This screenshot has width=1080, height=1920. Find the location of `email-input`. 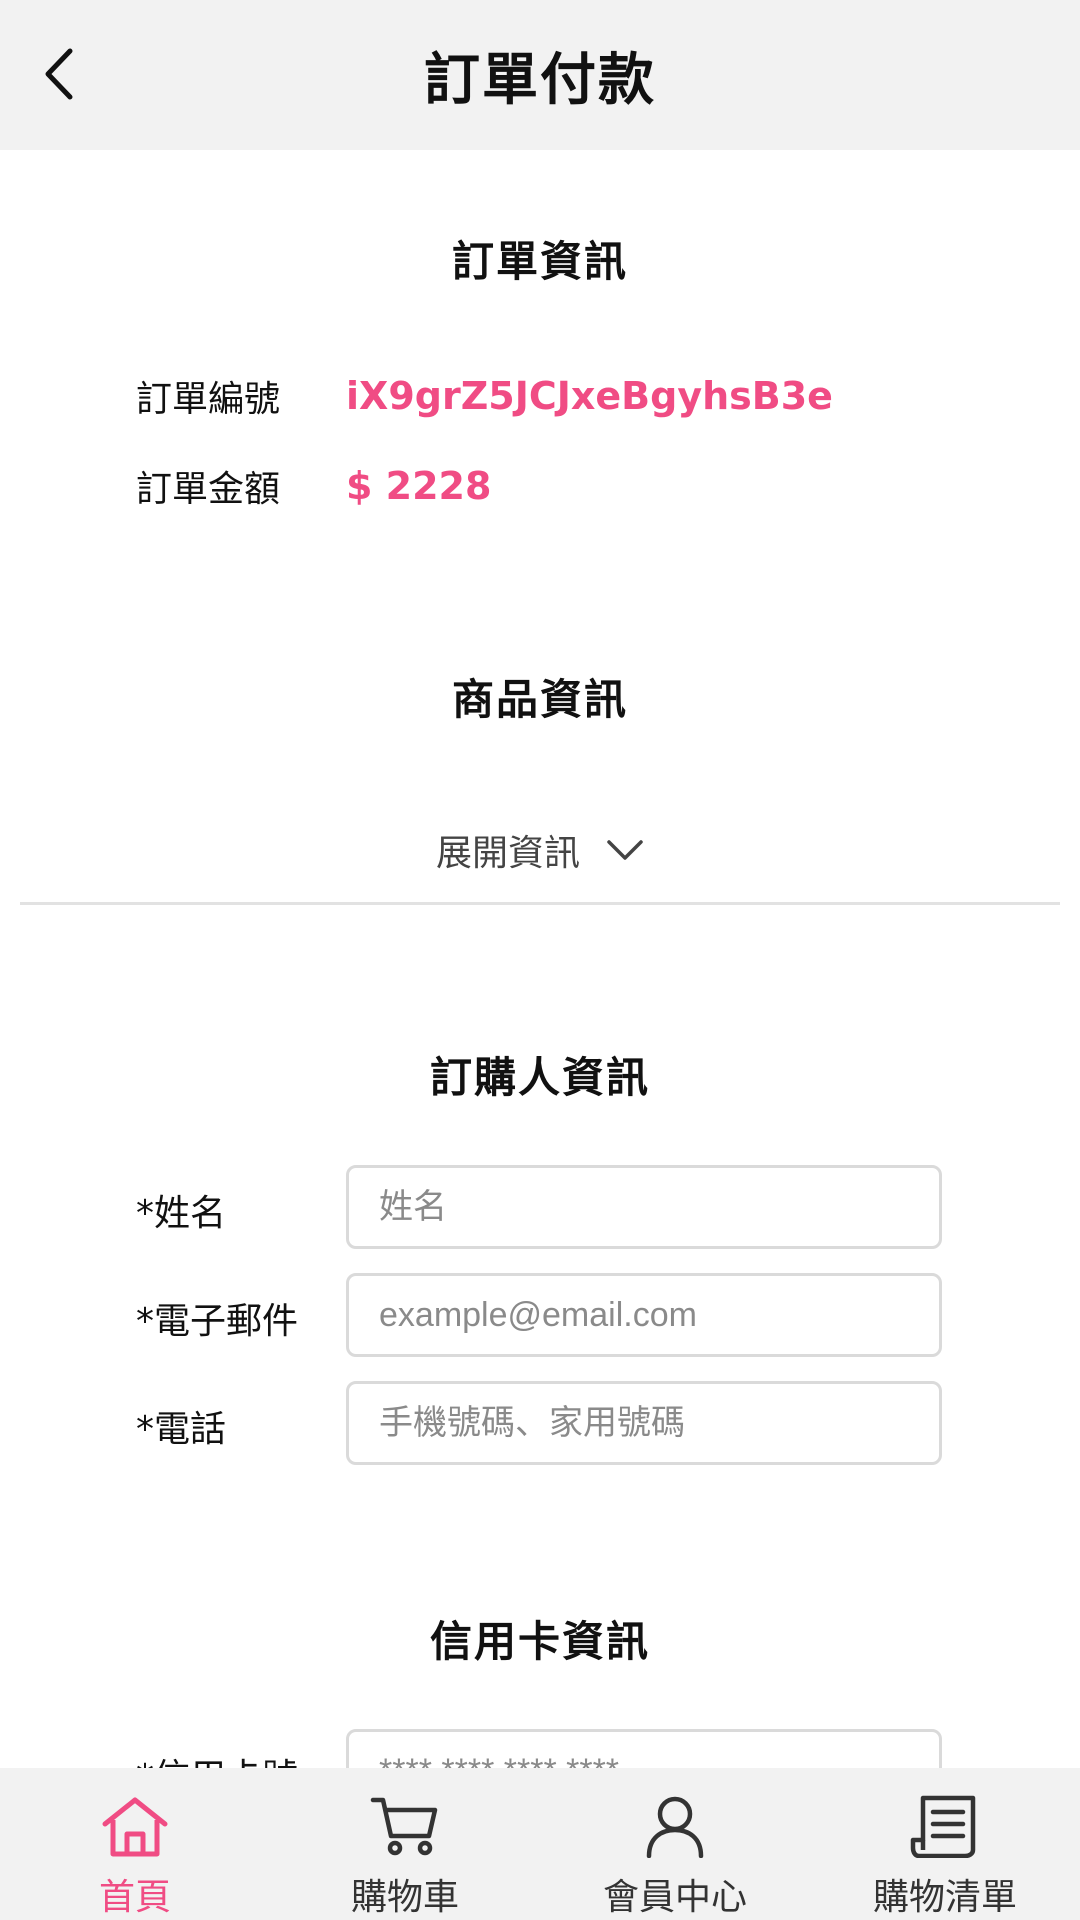

email-input is located at coordinates (644, 1315).